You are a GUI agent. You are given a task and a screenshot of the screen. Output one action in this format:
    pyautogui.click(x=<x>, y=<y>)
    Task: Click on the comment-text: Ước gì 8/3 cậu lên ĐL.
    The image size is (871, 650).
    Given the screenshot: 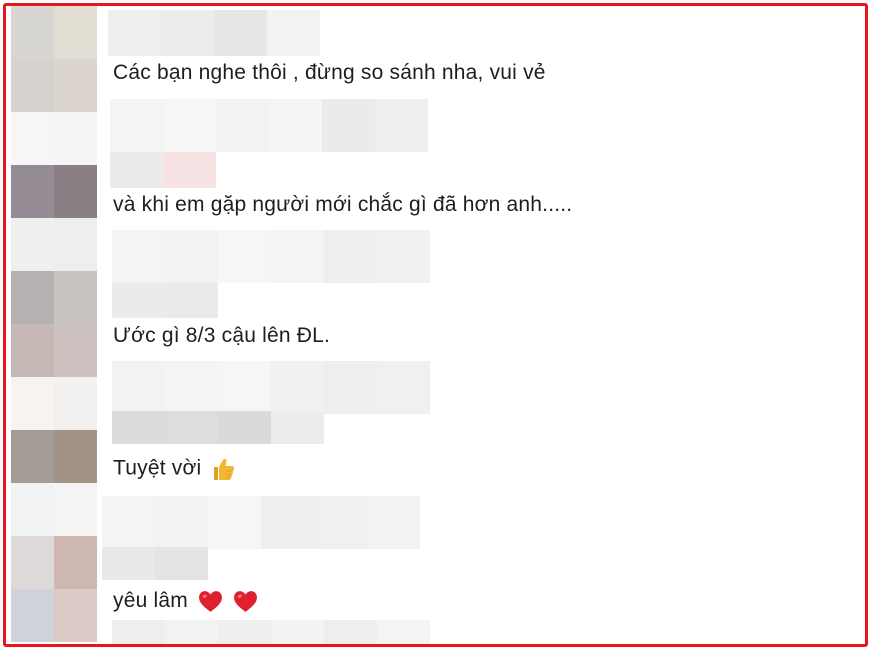 What is the action you would take?
    pyautogui.click(x=222, y=335)
    